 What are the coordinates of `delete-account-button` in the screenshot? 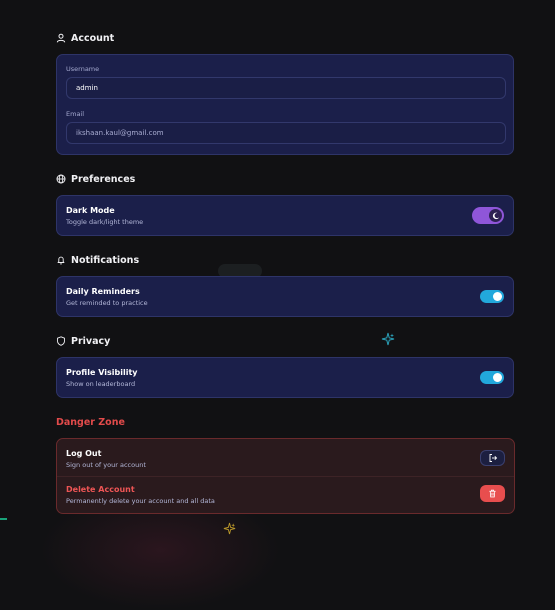 It's located at (492, 493).